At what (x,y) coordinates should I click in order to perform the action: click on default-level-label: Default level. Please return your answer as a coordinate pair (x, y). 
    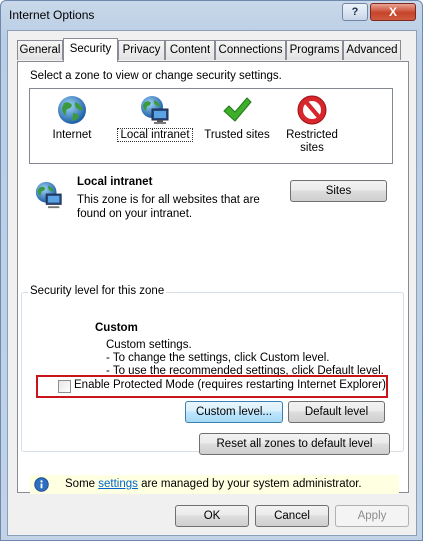
    Looking at the image, I should click on (336, 412).